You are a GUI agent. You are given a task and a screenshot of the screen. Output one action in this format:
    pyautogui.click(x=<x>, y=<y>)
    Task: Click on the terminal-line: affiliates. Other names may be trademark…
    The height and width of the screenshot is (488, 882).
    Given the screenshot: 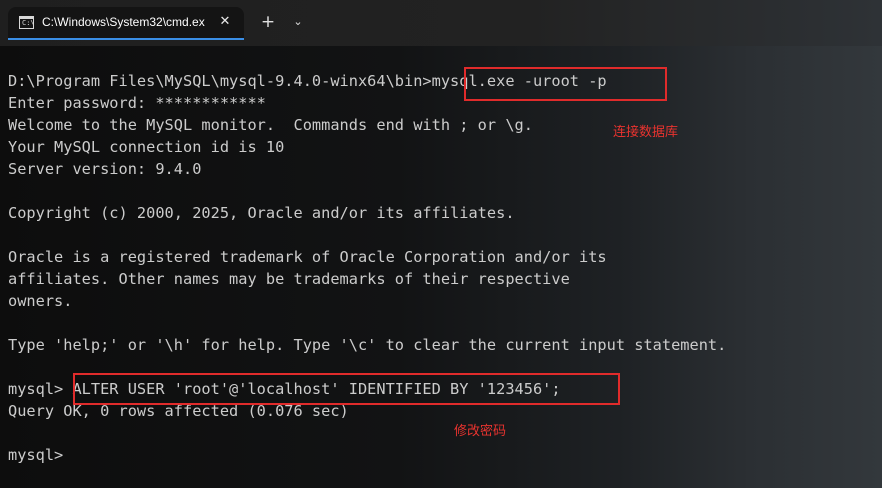 What is the action you would take?
    pyautogui.click(x=289, y=279)
    